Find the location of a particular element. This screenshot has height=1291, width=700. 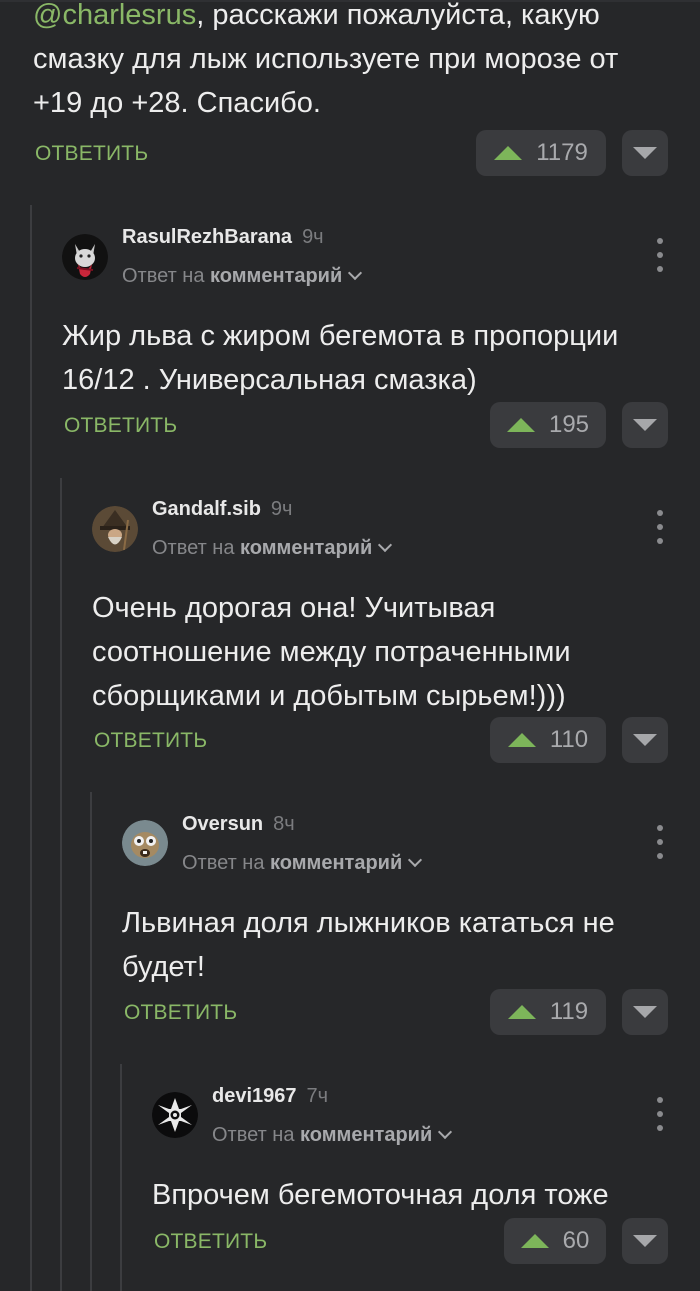

upvote-button: 110 is located at coordinates (548, 740).